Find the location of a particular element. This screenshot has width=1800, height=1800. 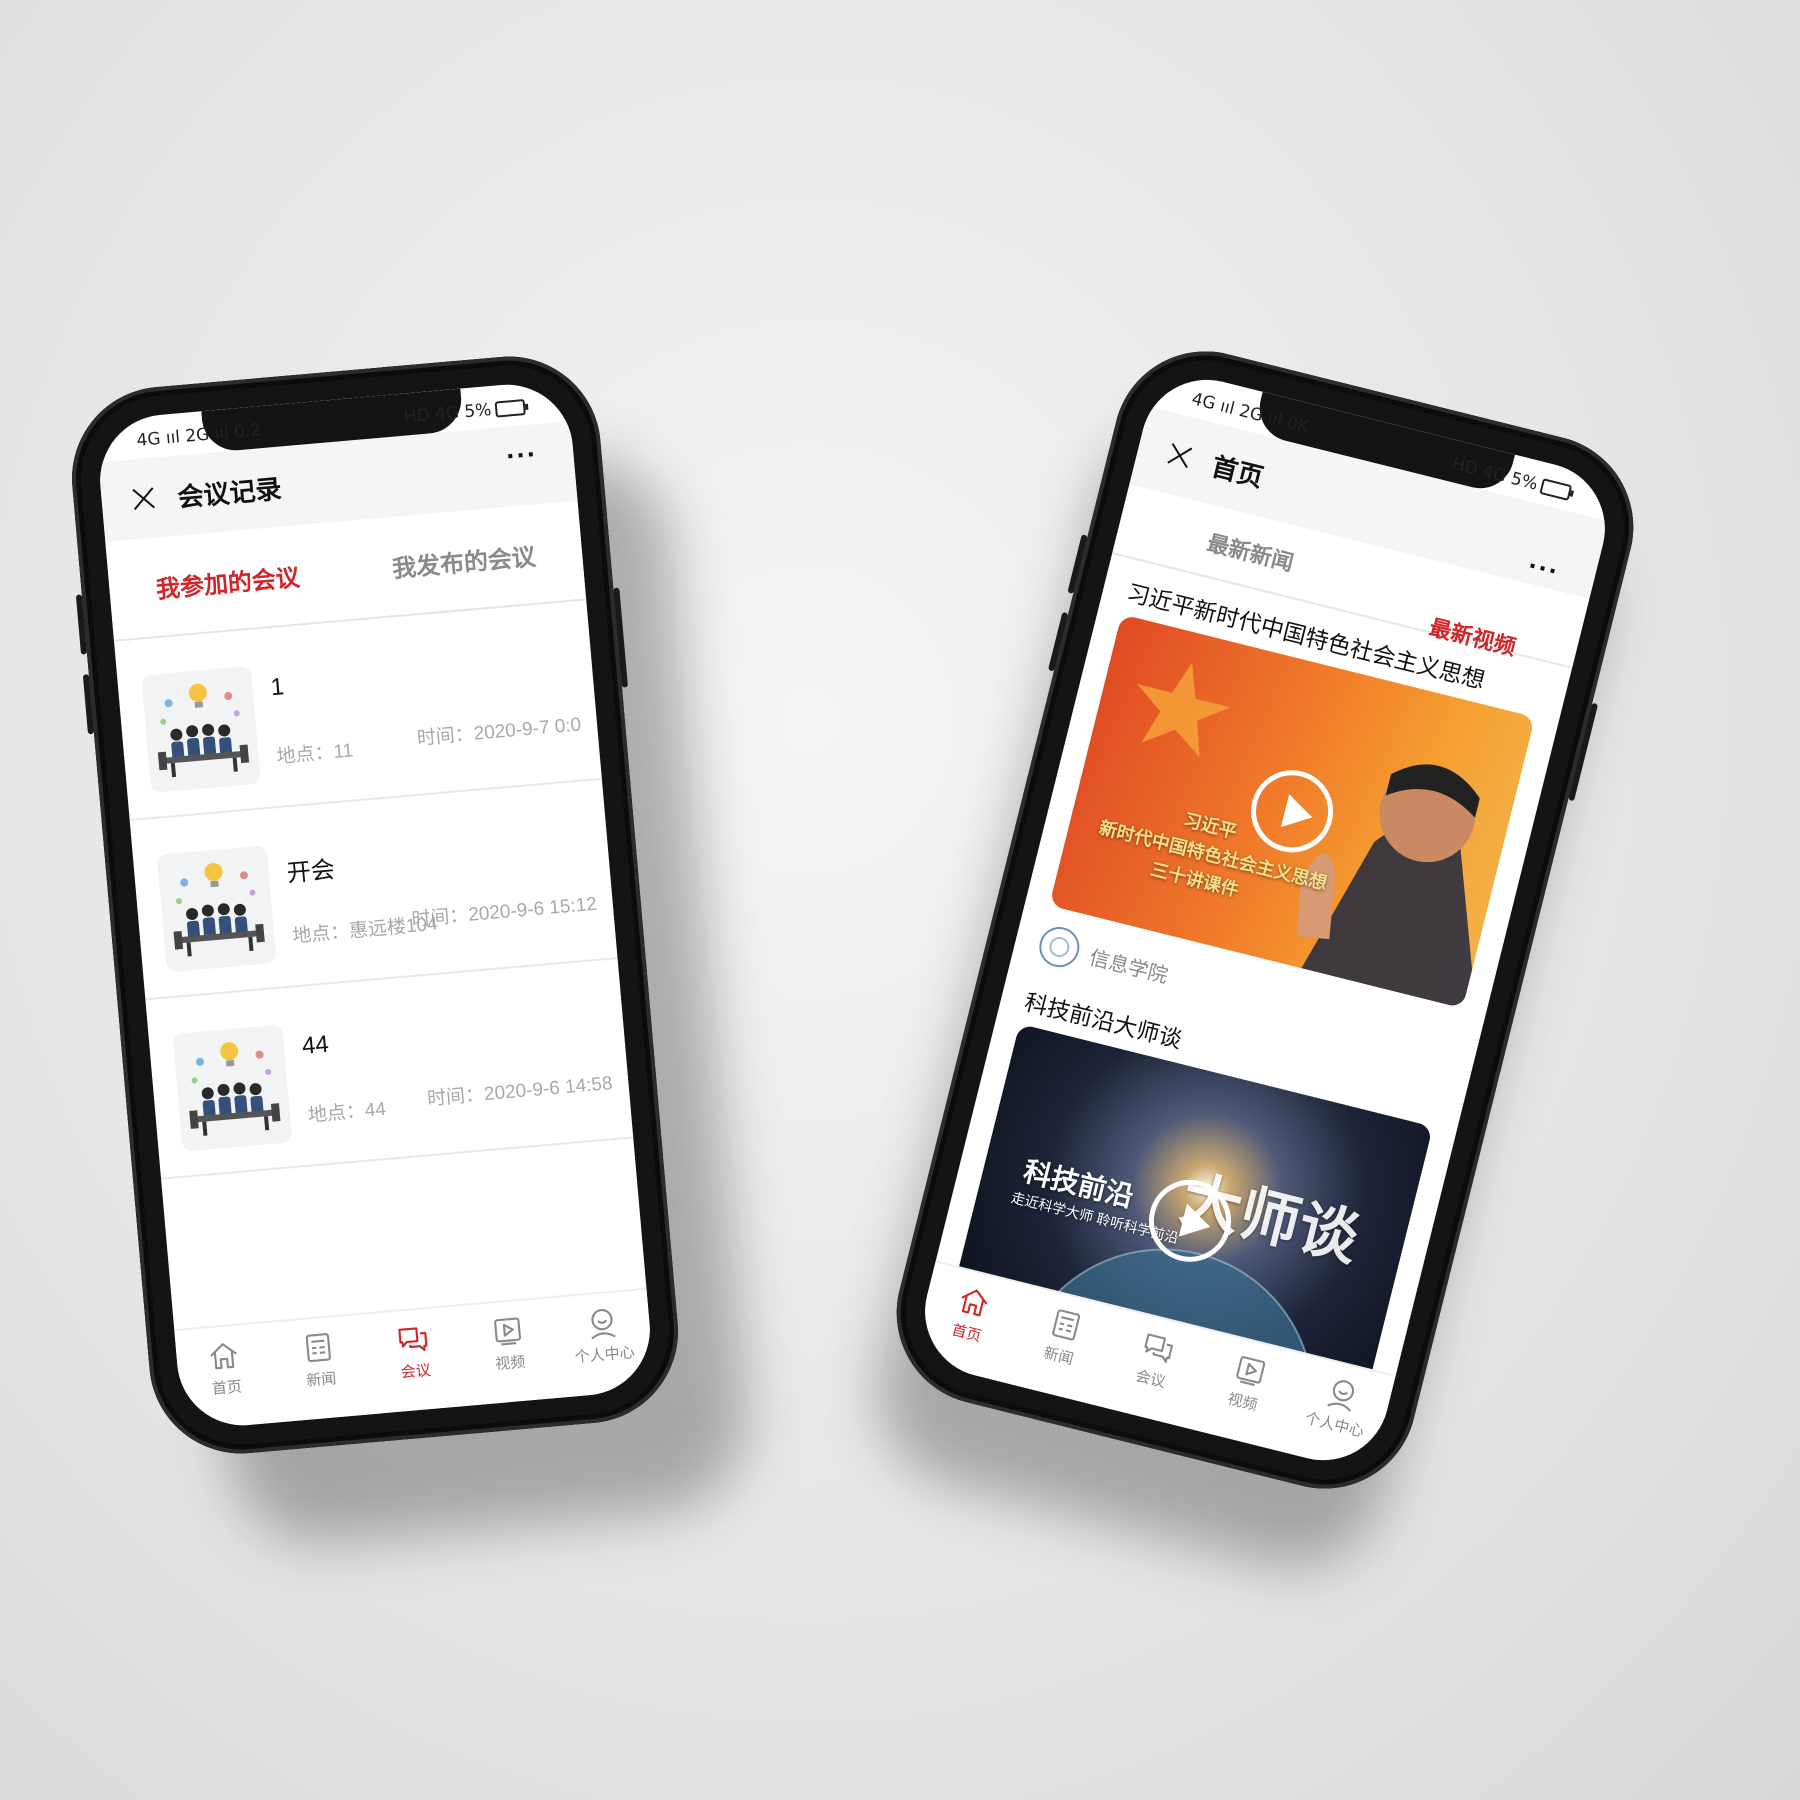

tabbar-video: 视频 is located at coordinates (509, 1352).